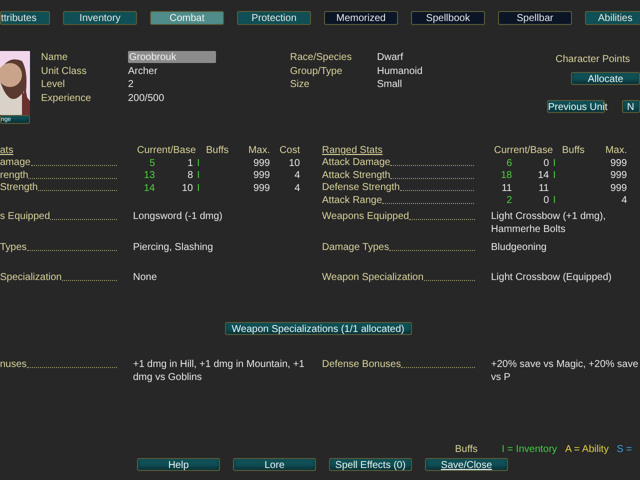 Image resolution: width=640 pixels, height=480 pixels. I want to click on stat-label: amage, so click(15, 162).